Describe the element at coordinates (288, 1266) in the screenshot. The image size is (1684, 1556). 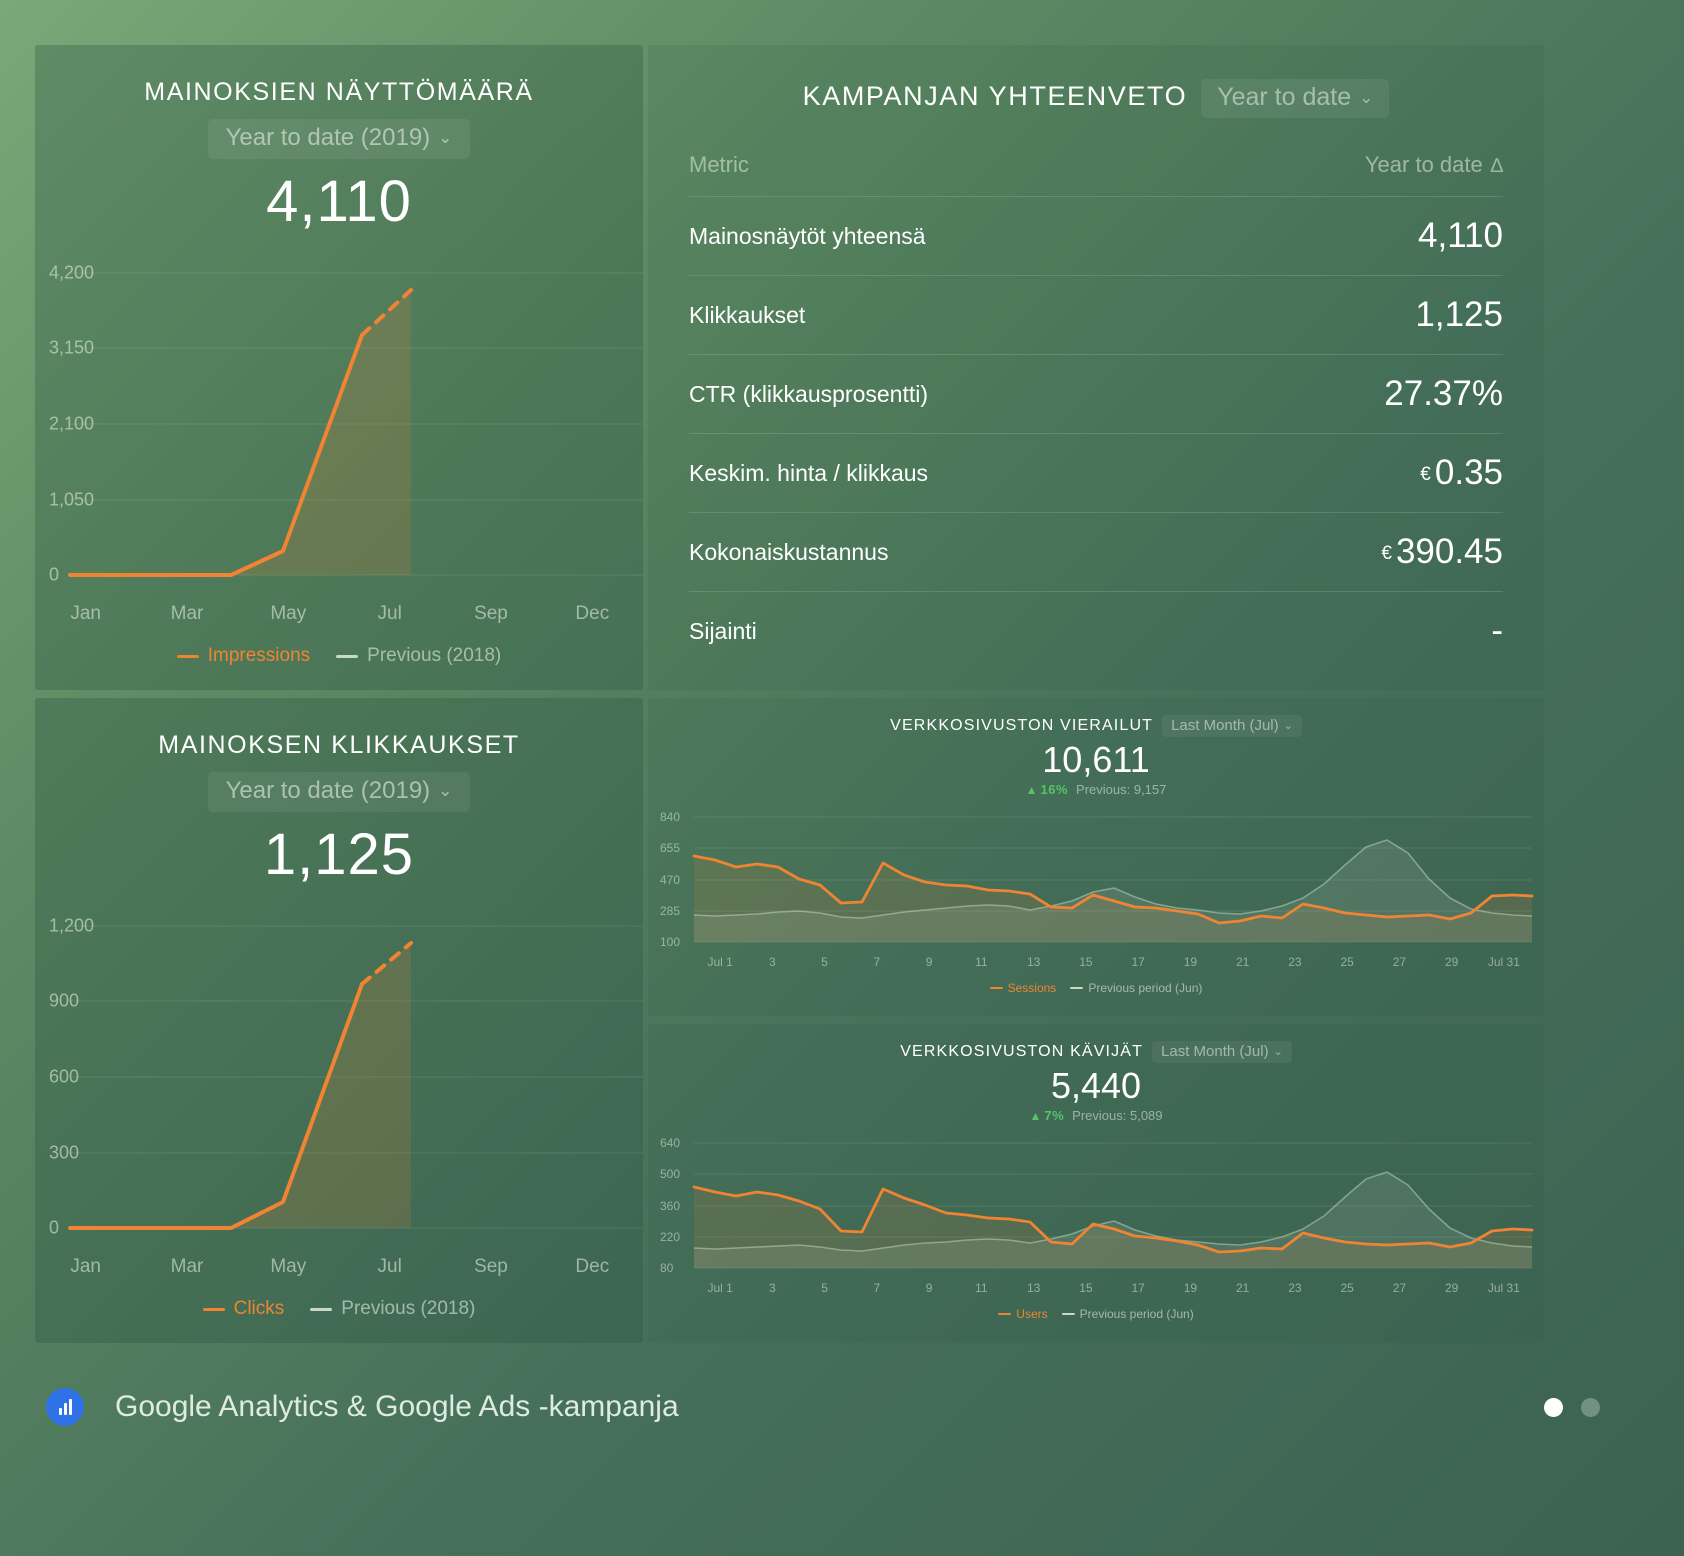
I see `clicks-xtick-2: May` at that location.